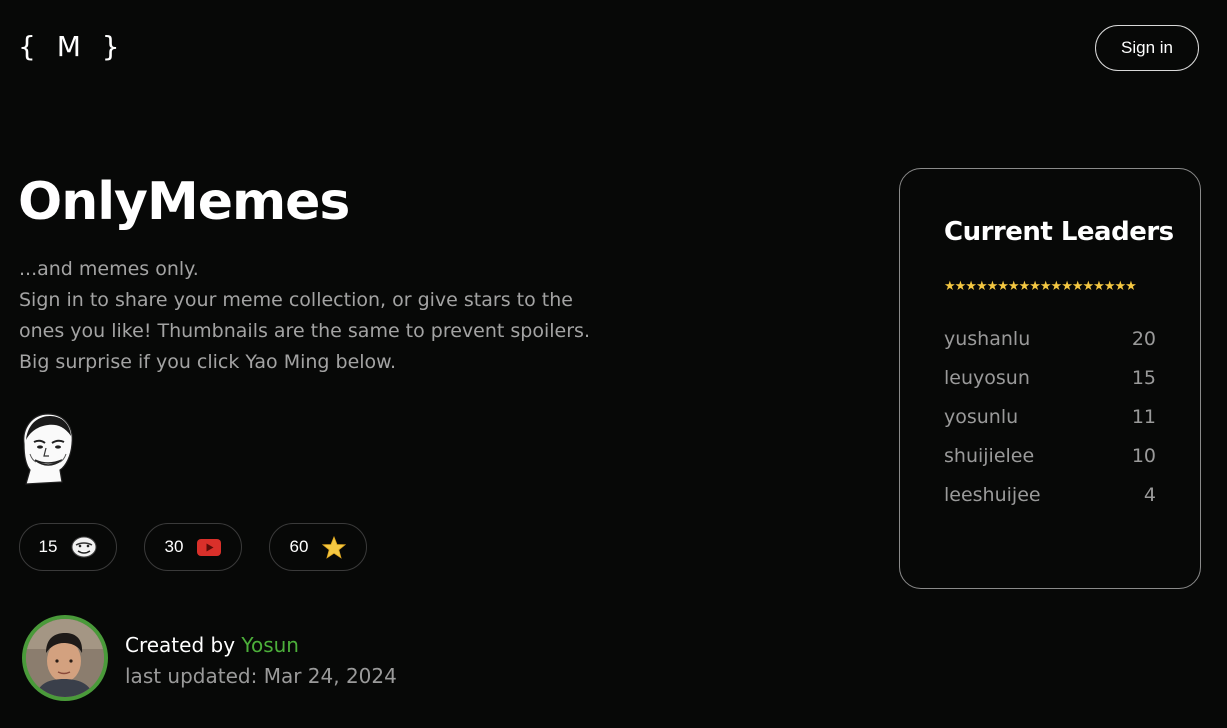 This screenshot has height=728, width=1227. Describe the element at coordinates (1050, 338) in the screenshot. I see `leader-row: yushanlu 20` at that location.